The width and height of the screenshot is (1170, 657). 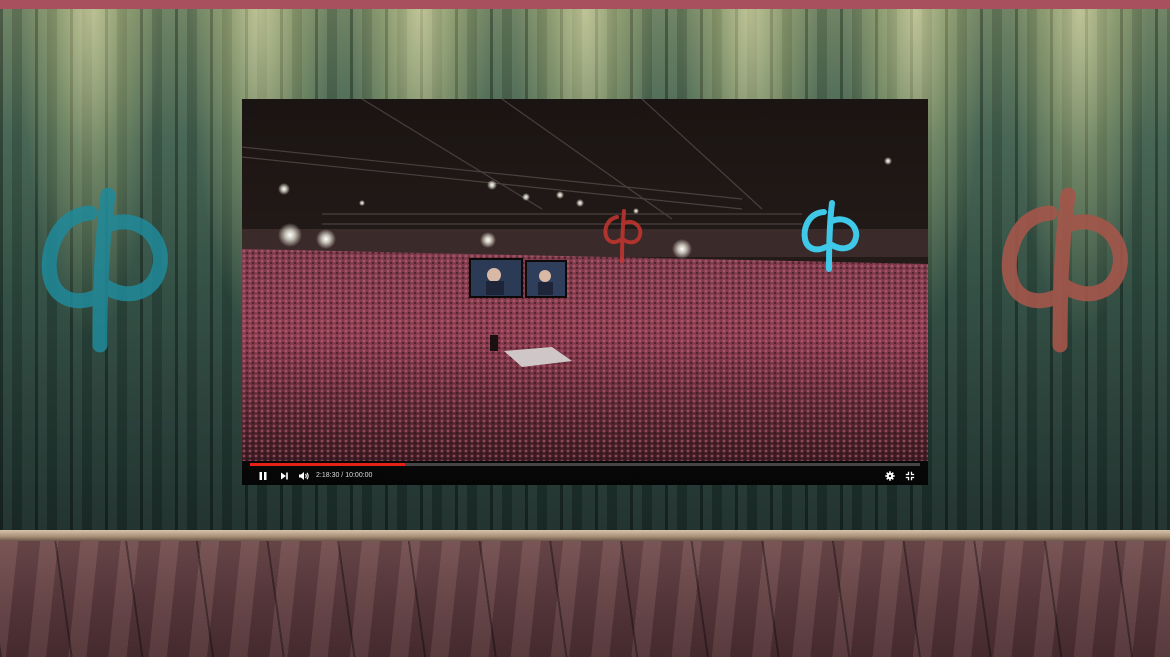 I want to click on stage-ledge, so click(x=585, y=535).